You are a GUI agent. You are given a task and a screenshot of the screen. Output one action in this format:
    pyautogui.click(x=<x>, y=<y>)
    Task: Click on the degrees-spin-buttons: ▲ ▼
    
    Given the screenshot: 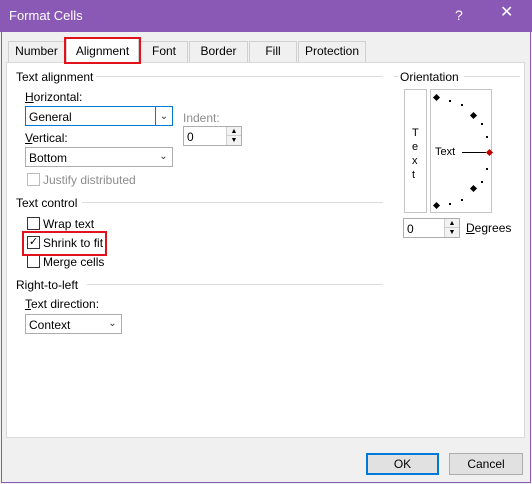 What is the action you would take?
    pyautogui.click(x=451, y=228)
    